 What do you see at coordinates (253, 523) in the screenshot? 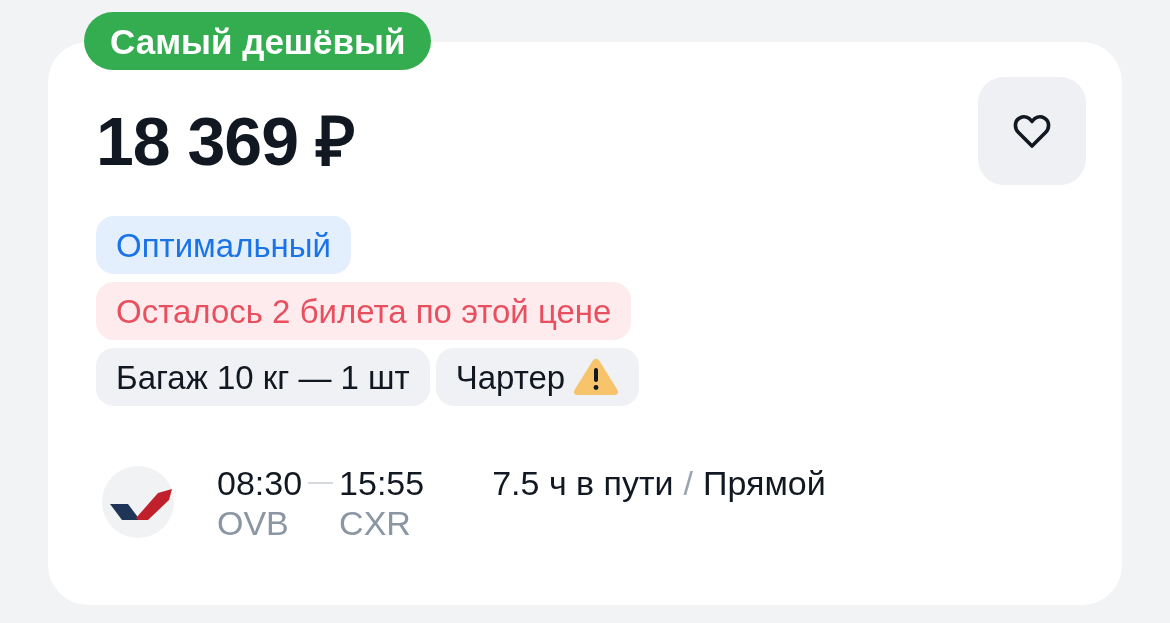
I see `departure-airport: OVB` at bounding box center [253, 523].